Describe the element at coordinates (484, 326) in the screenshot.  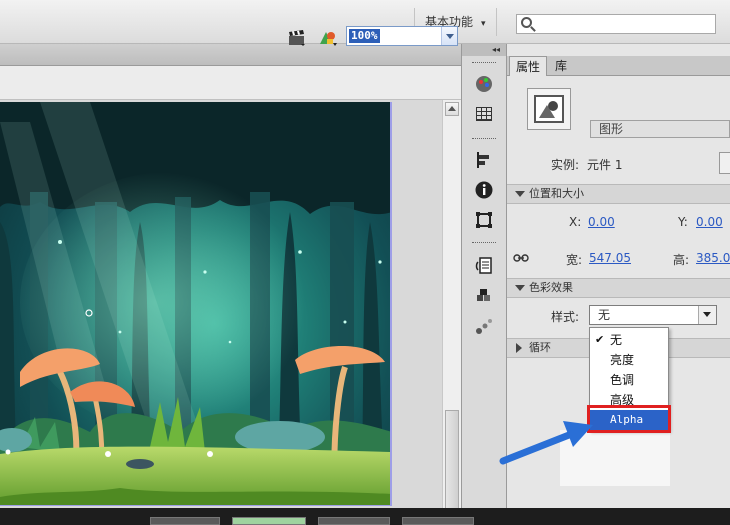
I see `motion-presets-icon` at that location.